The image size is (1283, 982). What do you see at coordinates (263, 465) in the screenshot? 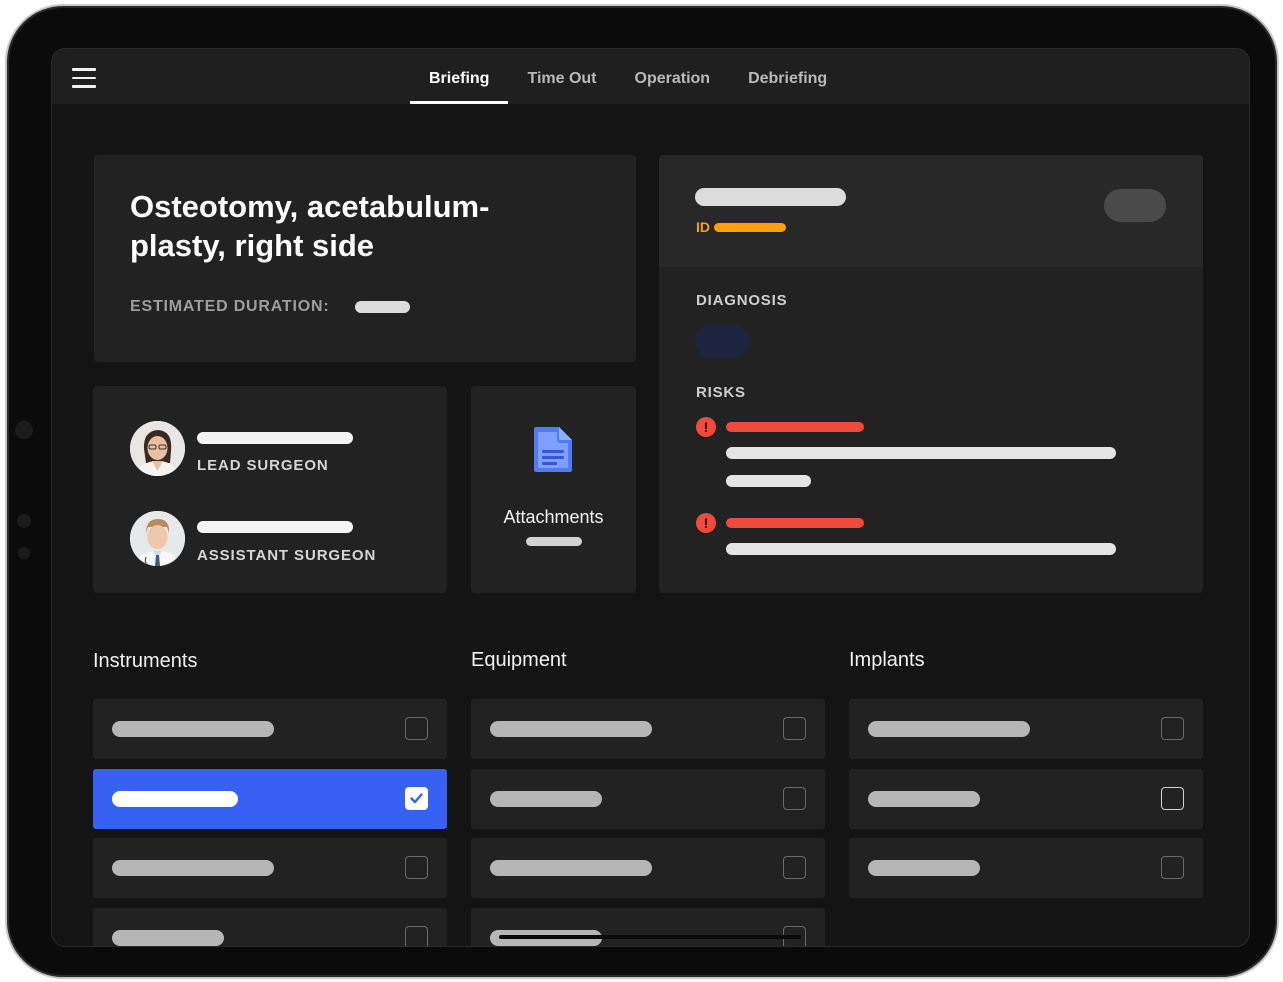
I see `lead-surgeon-label: LEAD SURGEON` at bounding box center [263, 465].